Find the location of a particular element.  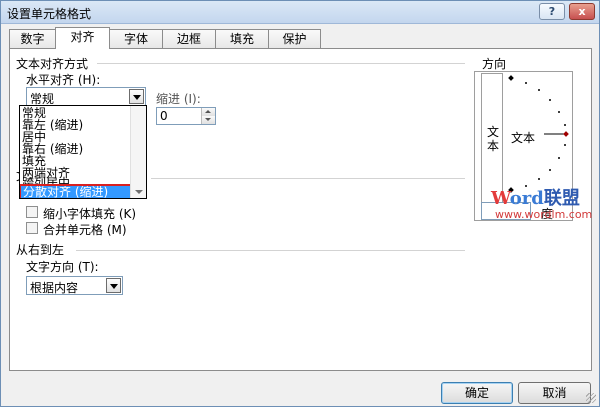

watermark-ord: ord is located at coordinates (526, 198).